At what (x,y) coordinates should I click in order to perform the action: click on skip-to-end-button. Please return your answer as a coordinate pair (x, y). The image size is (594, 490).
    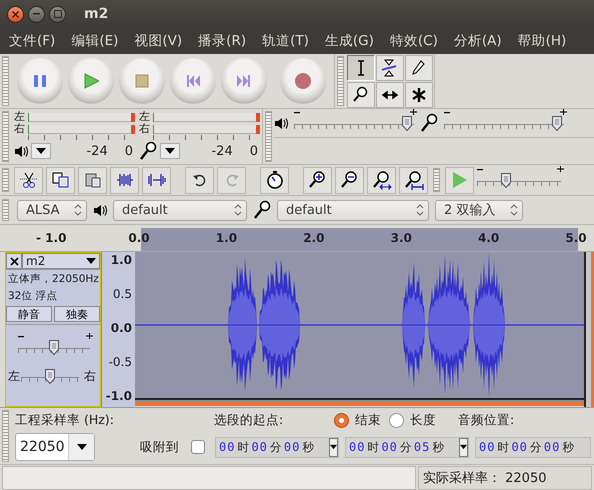
    Looking at the image, I should click on (244, 81).